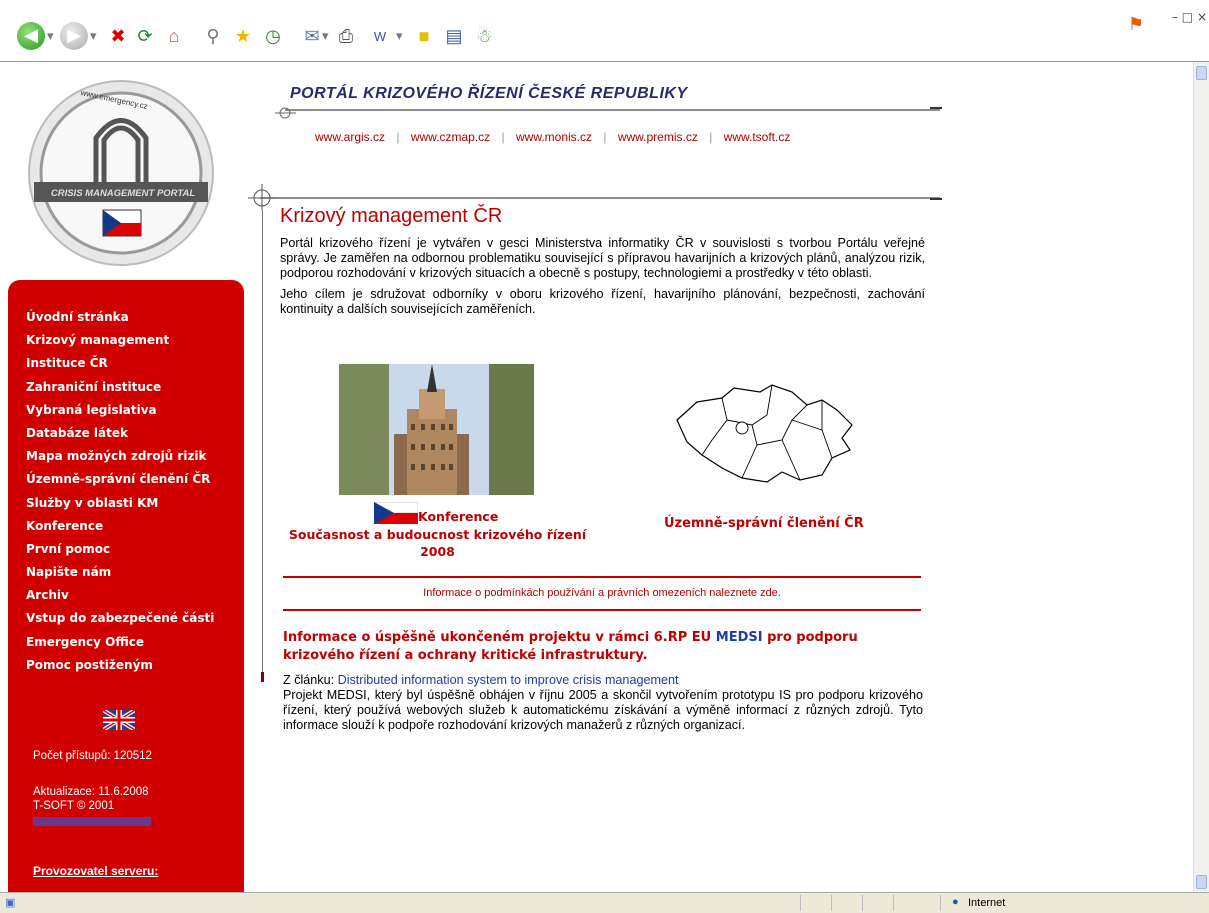 This screenshot has width=1209, height=913. Describe the element at coordinates (120, 669) in the screenshot. I see `sidebar-item-help-victims: Pomoc postiženým` at that location.